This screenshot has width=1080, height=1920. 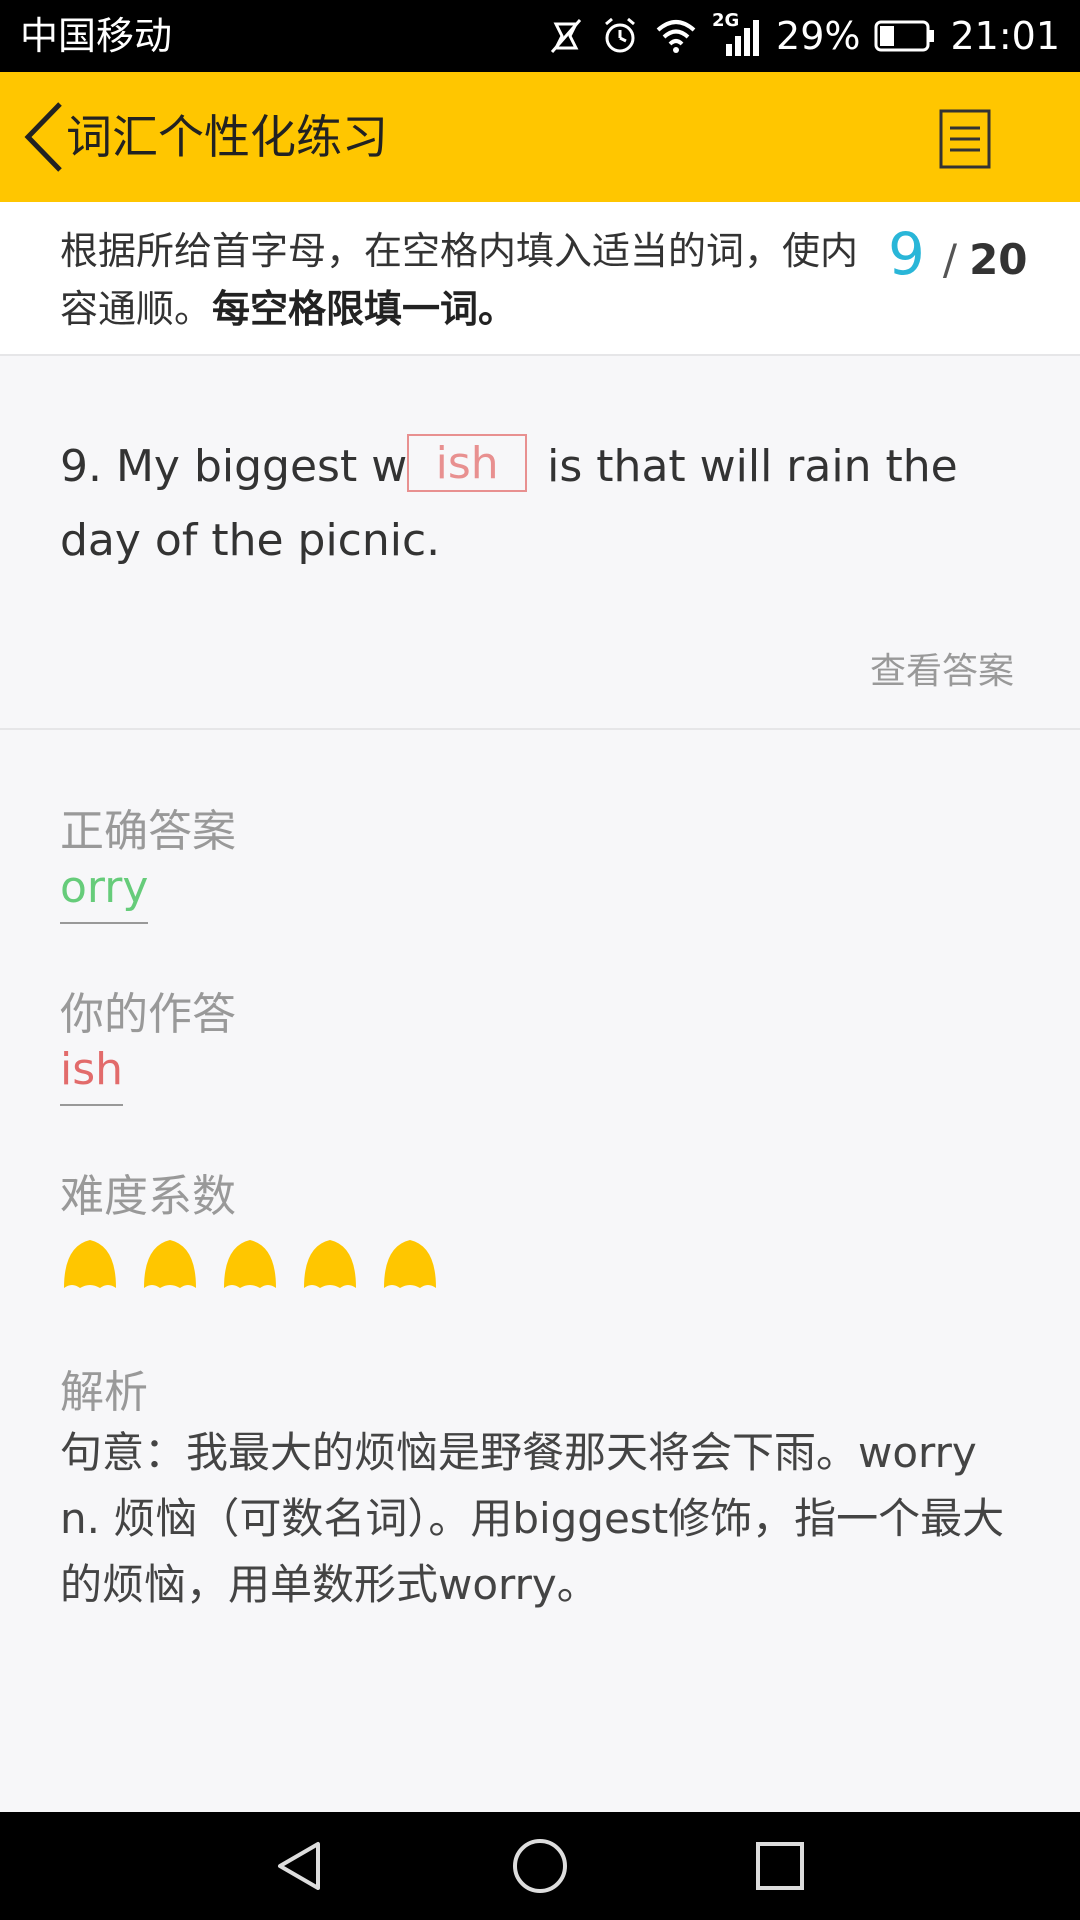 What do you see at coordinates (676, 36) in the screenshot?
I see `wifi-icon` at bounding box center [676, 36].